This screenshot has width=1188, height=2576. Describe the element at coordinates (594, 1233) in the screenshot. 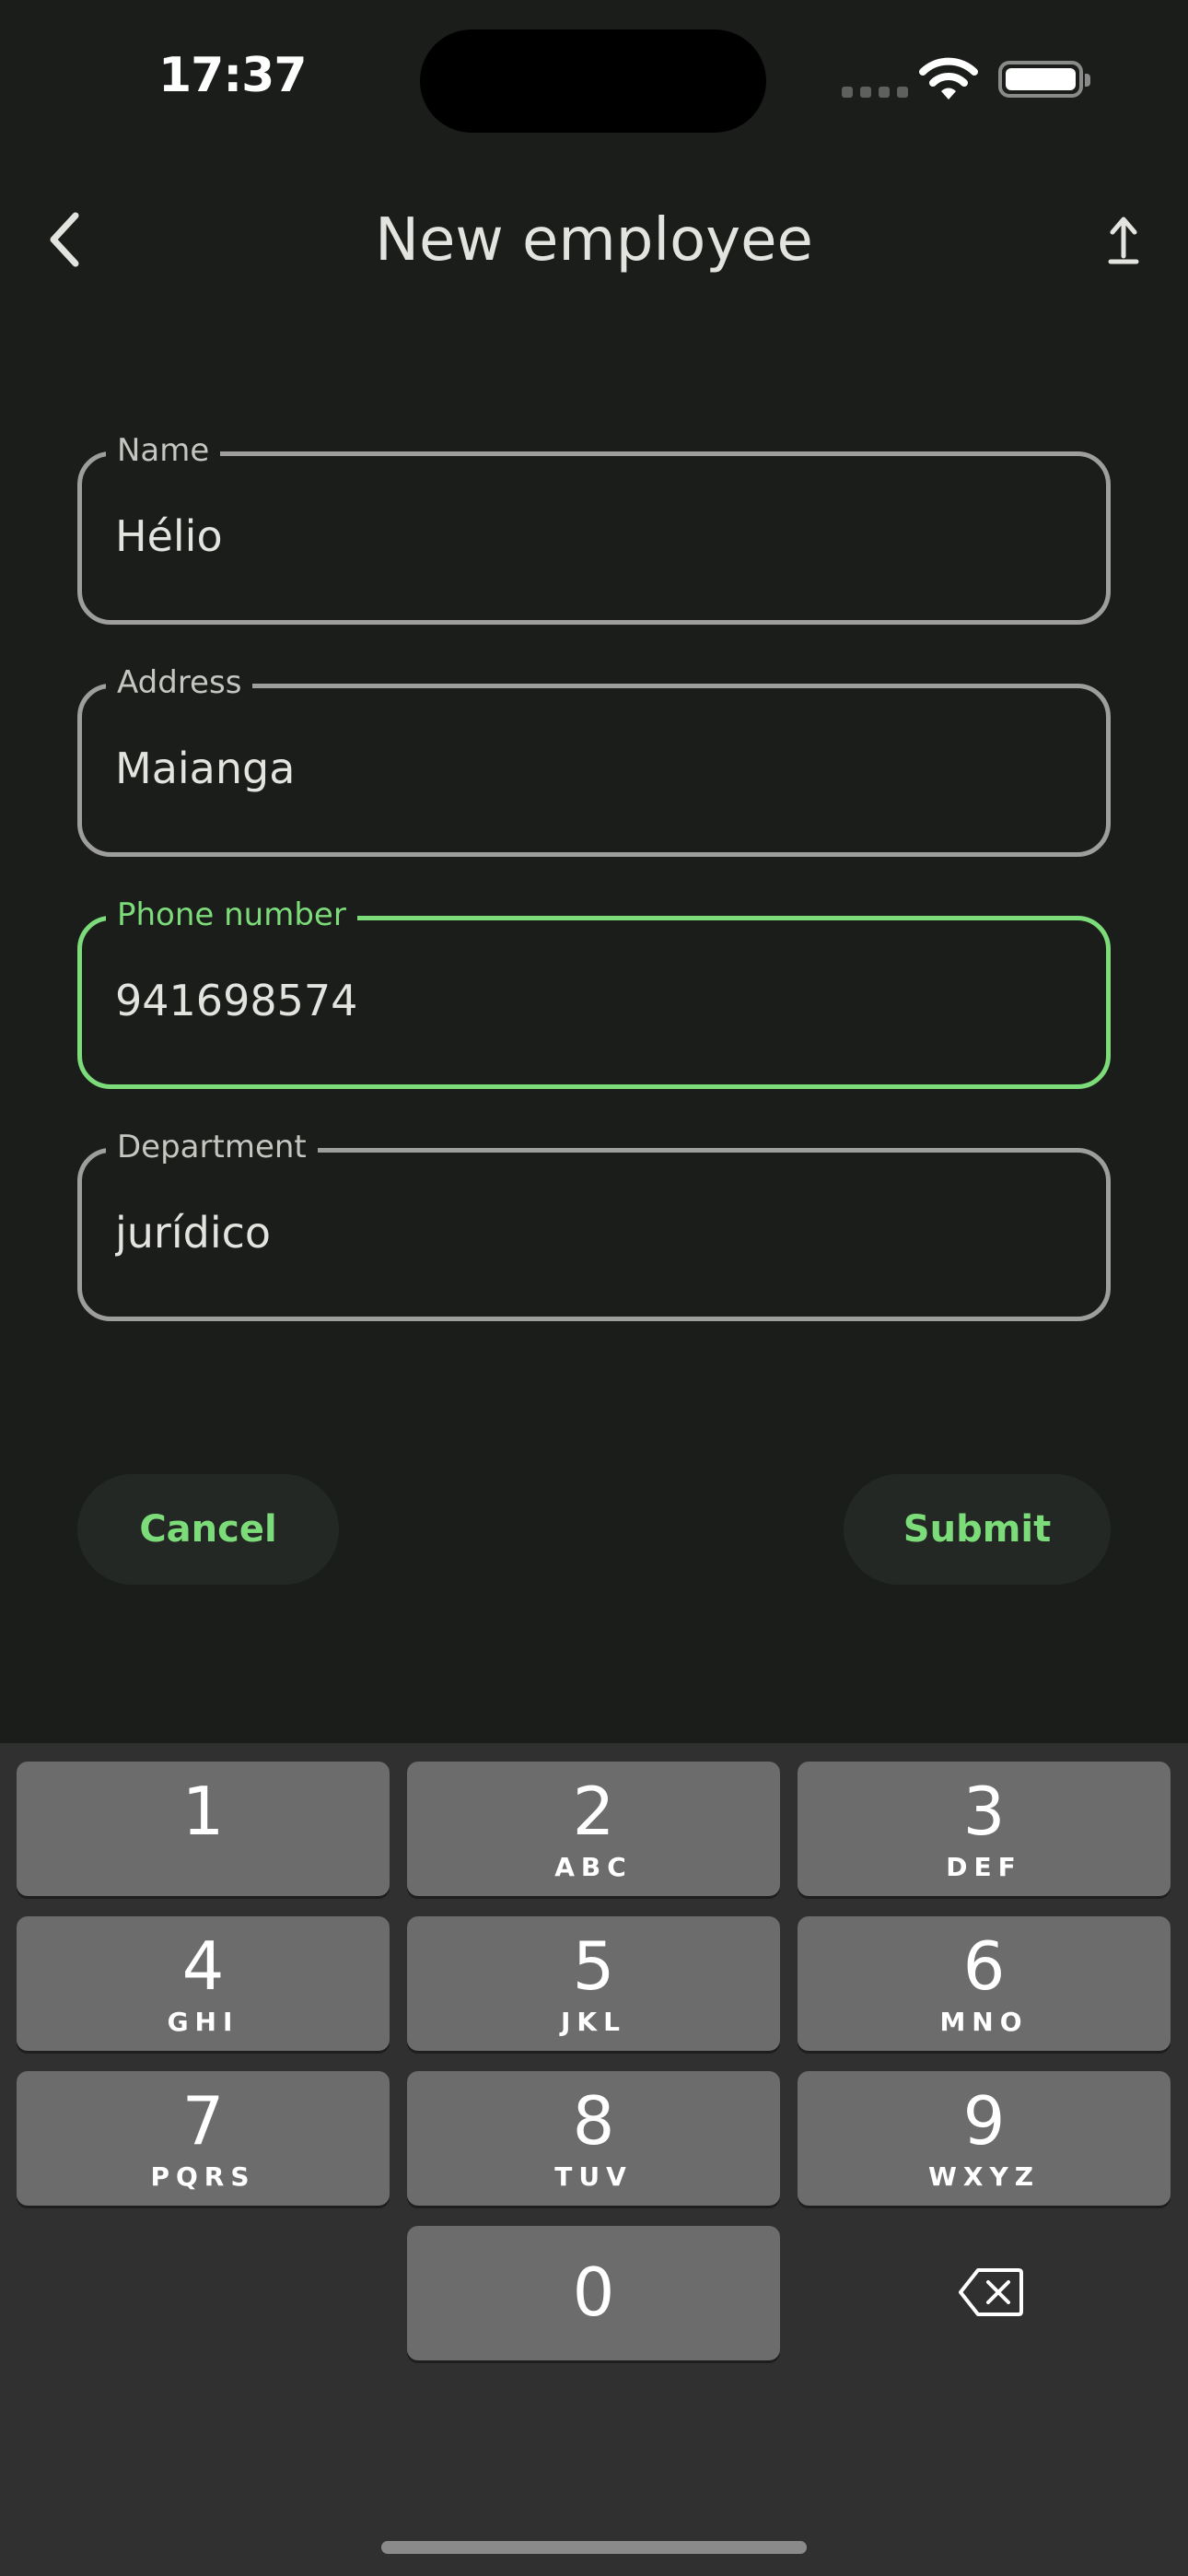

I see `department-input` at that location.